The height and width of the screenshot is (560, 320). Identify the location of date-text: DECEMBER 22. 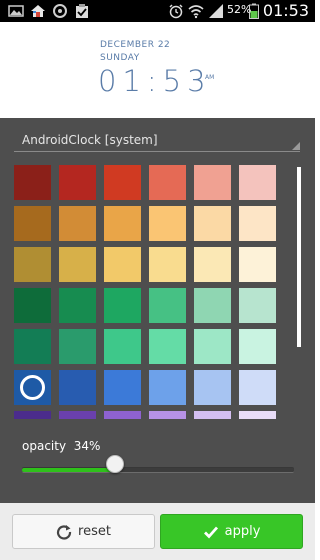
(135, 45).